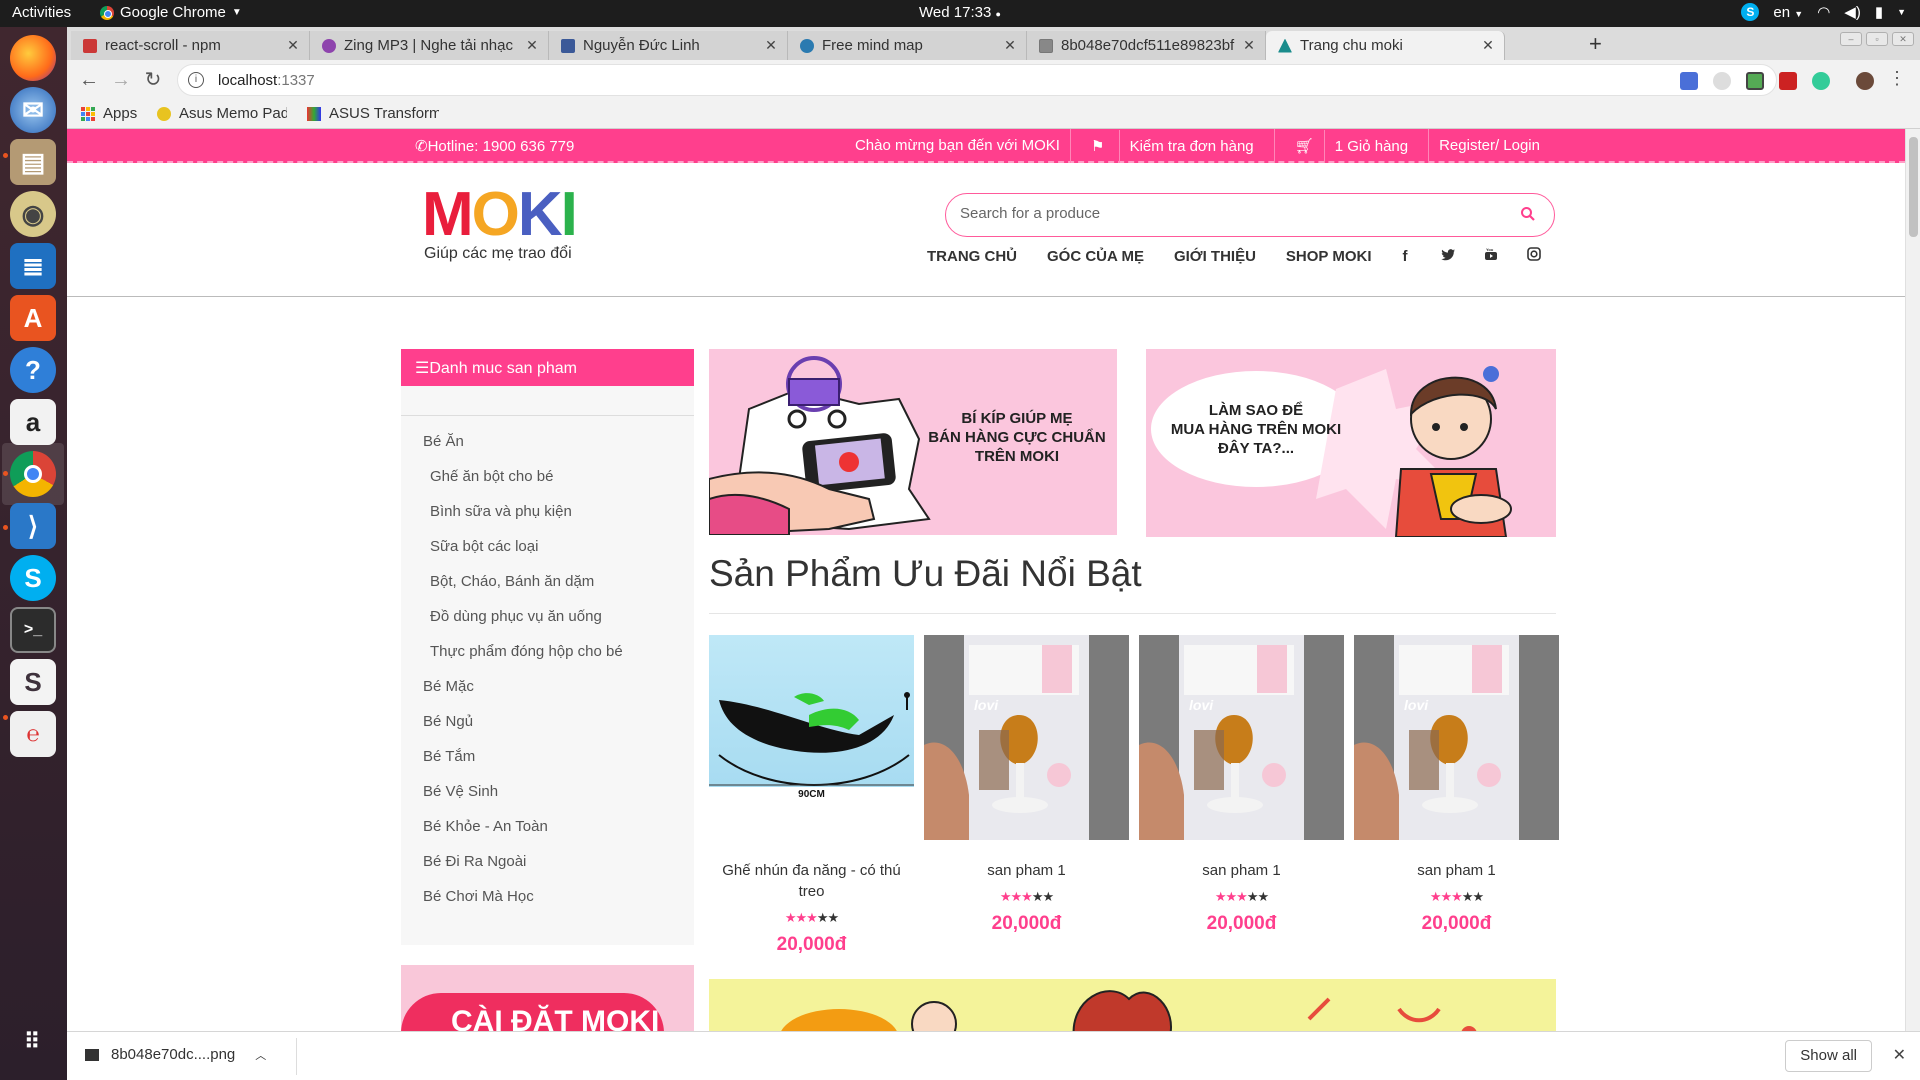 The image size is (1920, 1080). What do you see at coordinates (501, 511) in the screenshot?
I see `subcategory-item: Bình sữa và phụ kiện` at bounding box center [501, 511].